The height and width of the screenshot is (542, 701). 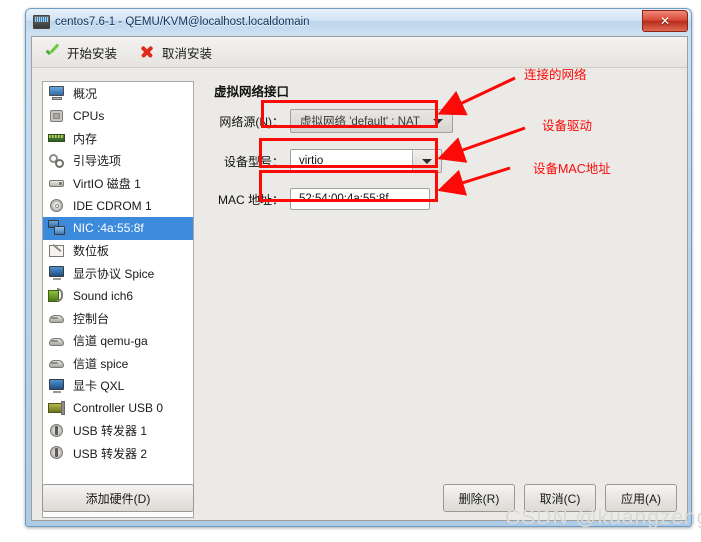 I want to click on device-model-dropdown-button, so click(x=426, y=161).